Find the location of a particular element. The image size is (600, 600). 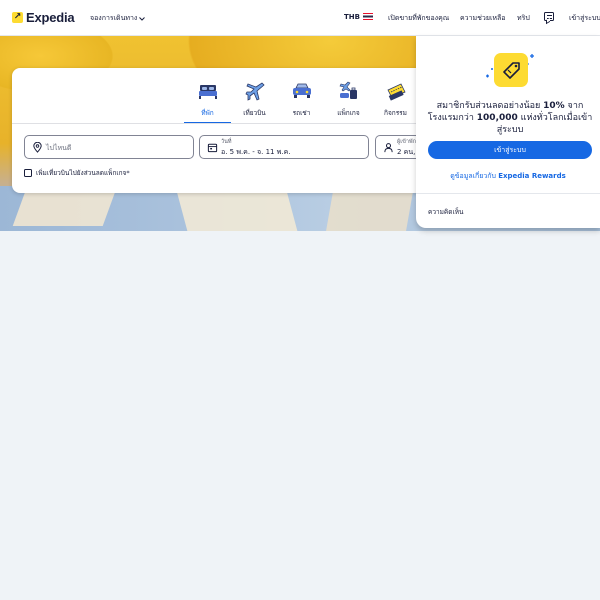

tab-cars: รถเช่า is located at coordinates (301, 99).